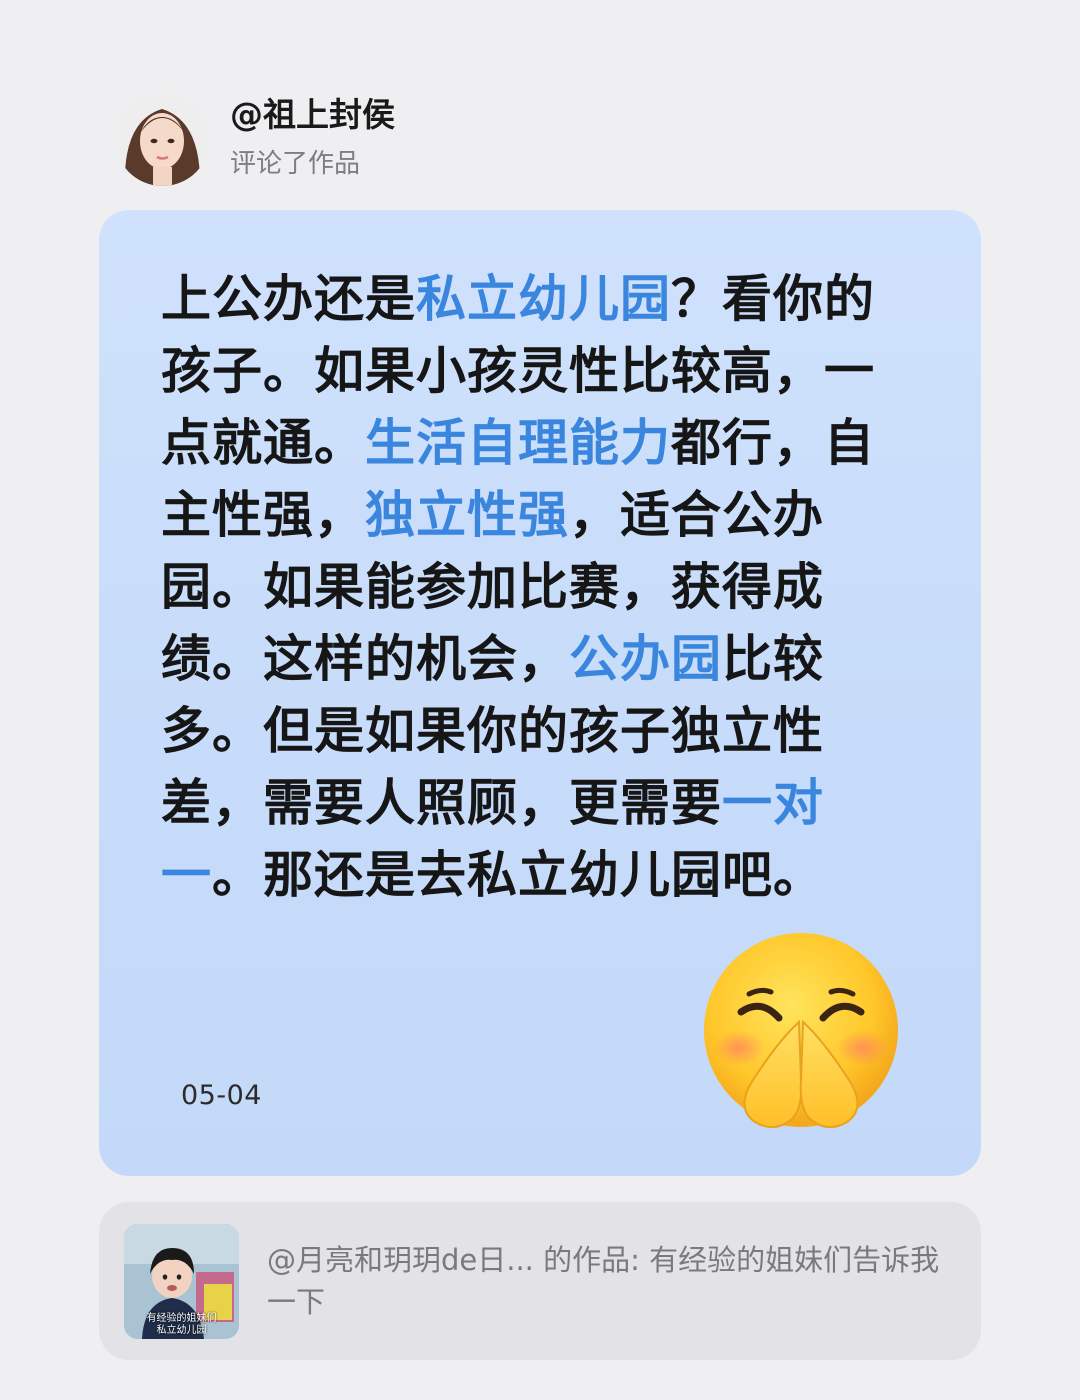 Image resolution: width=1080 pixels, height=1400 pixels. I want to click on comment-segment: 上公办还是, so click(288, 299).